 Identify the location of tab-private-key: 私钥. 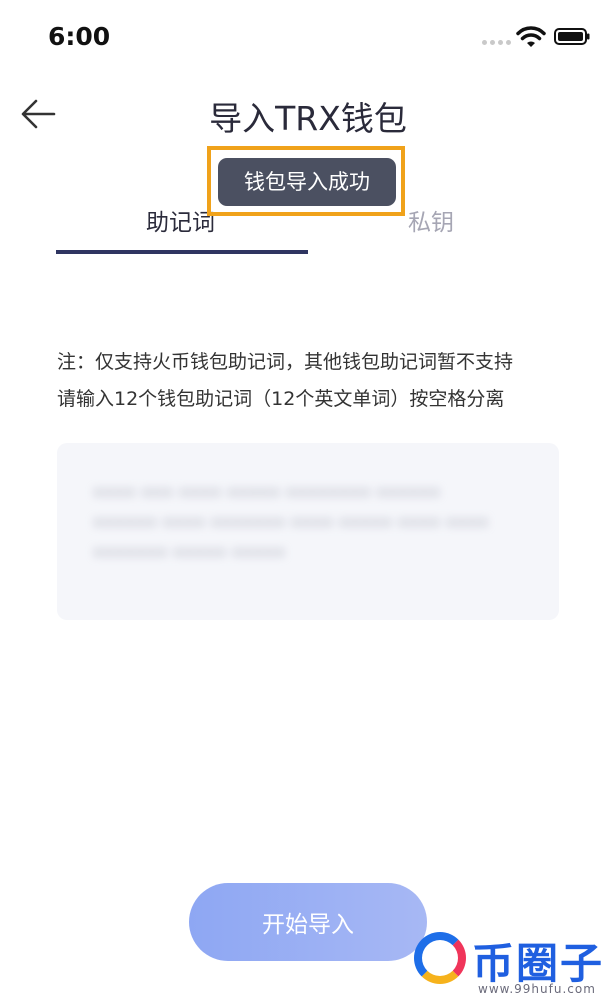
(431, 220).